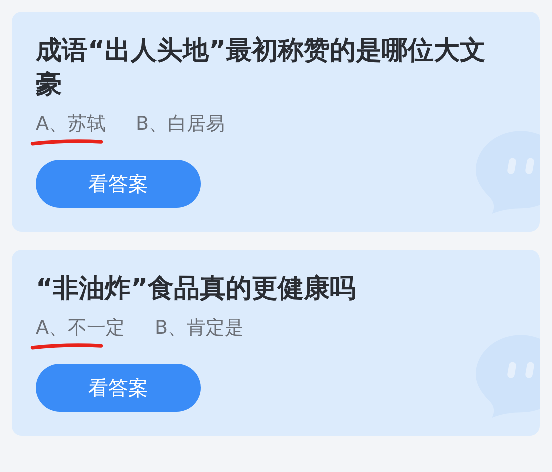 The width and height of the screenshot is (552, 472). What do you see at coordinates (197, 289) in the screenshot?
I see `question-text: “非油炸”食品真的更健康吗` at bounding box center [197, 289].